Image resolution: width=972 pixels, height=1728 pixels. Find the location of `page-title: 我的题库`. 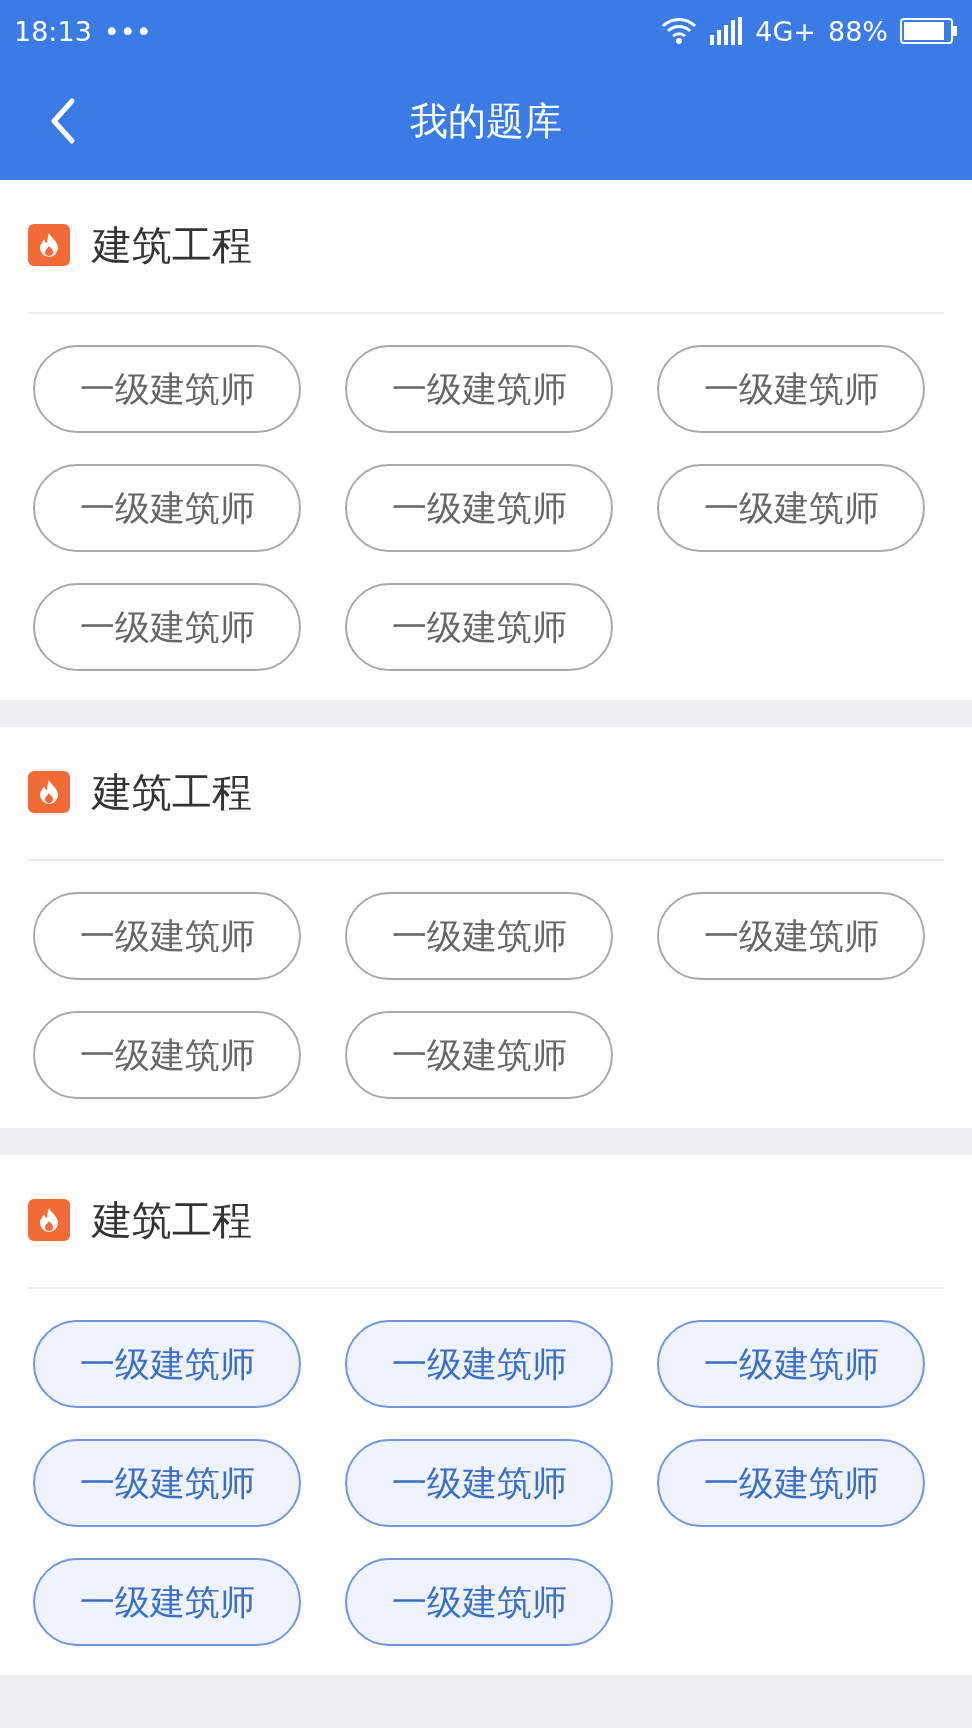

page-title: 我的题库 is located at coordinates (486, 121).